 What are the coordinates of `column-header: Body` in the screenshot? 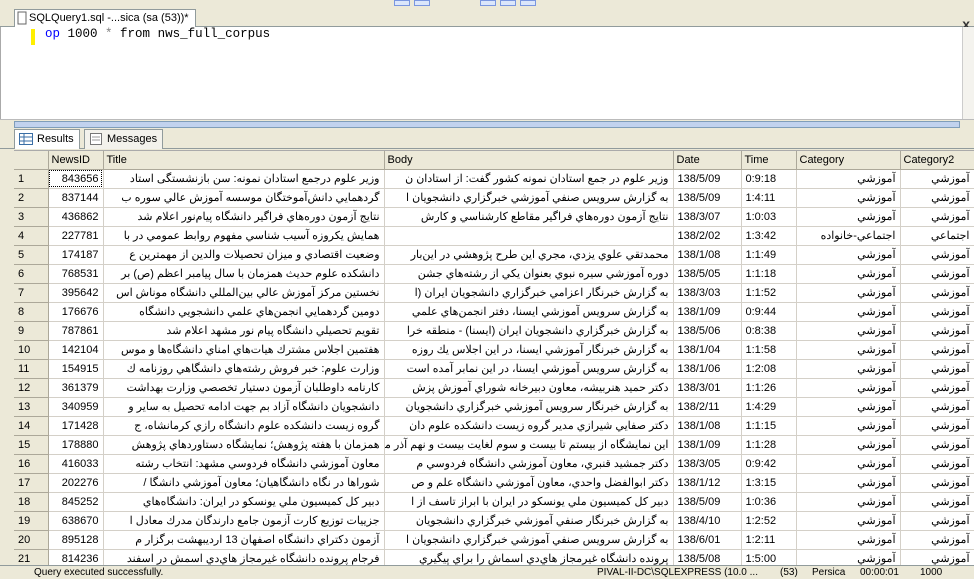 It's located at (529, 160).